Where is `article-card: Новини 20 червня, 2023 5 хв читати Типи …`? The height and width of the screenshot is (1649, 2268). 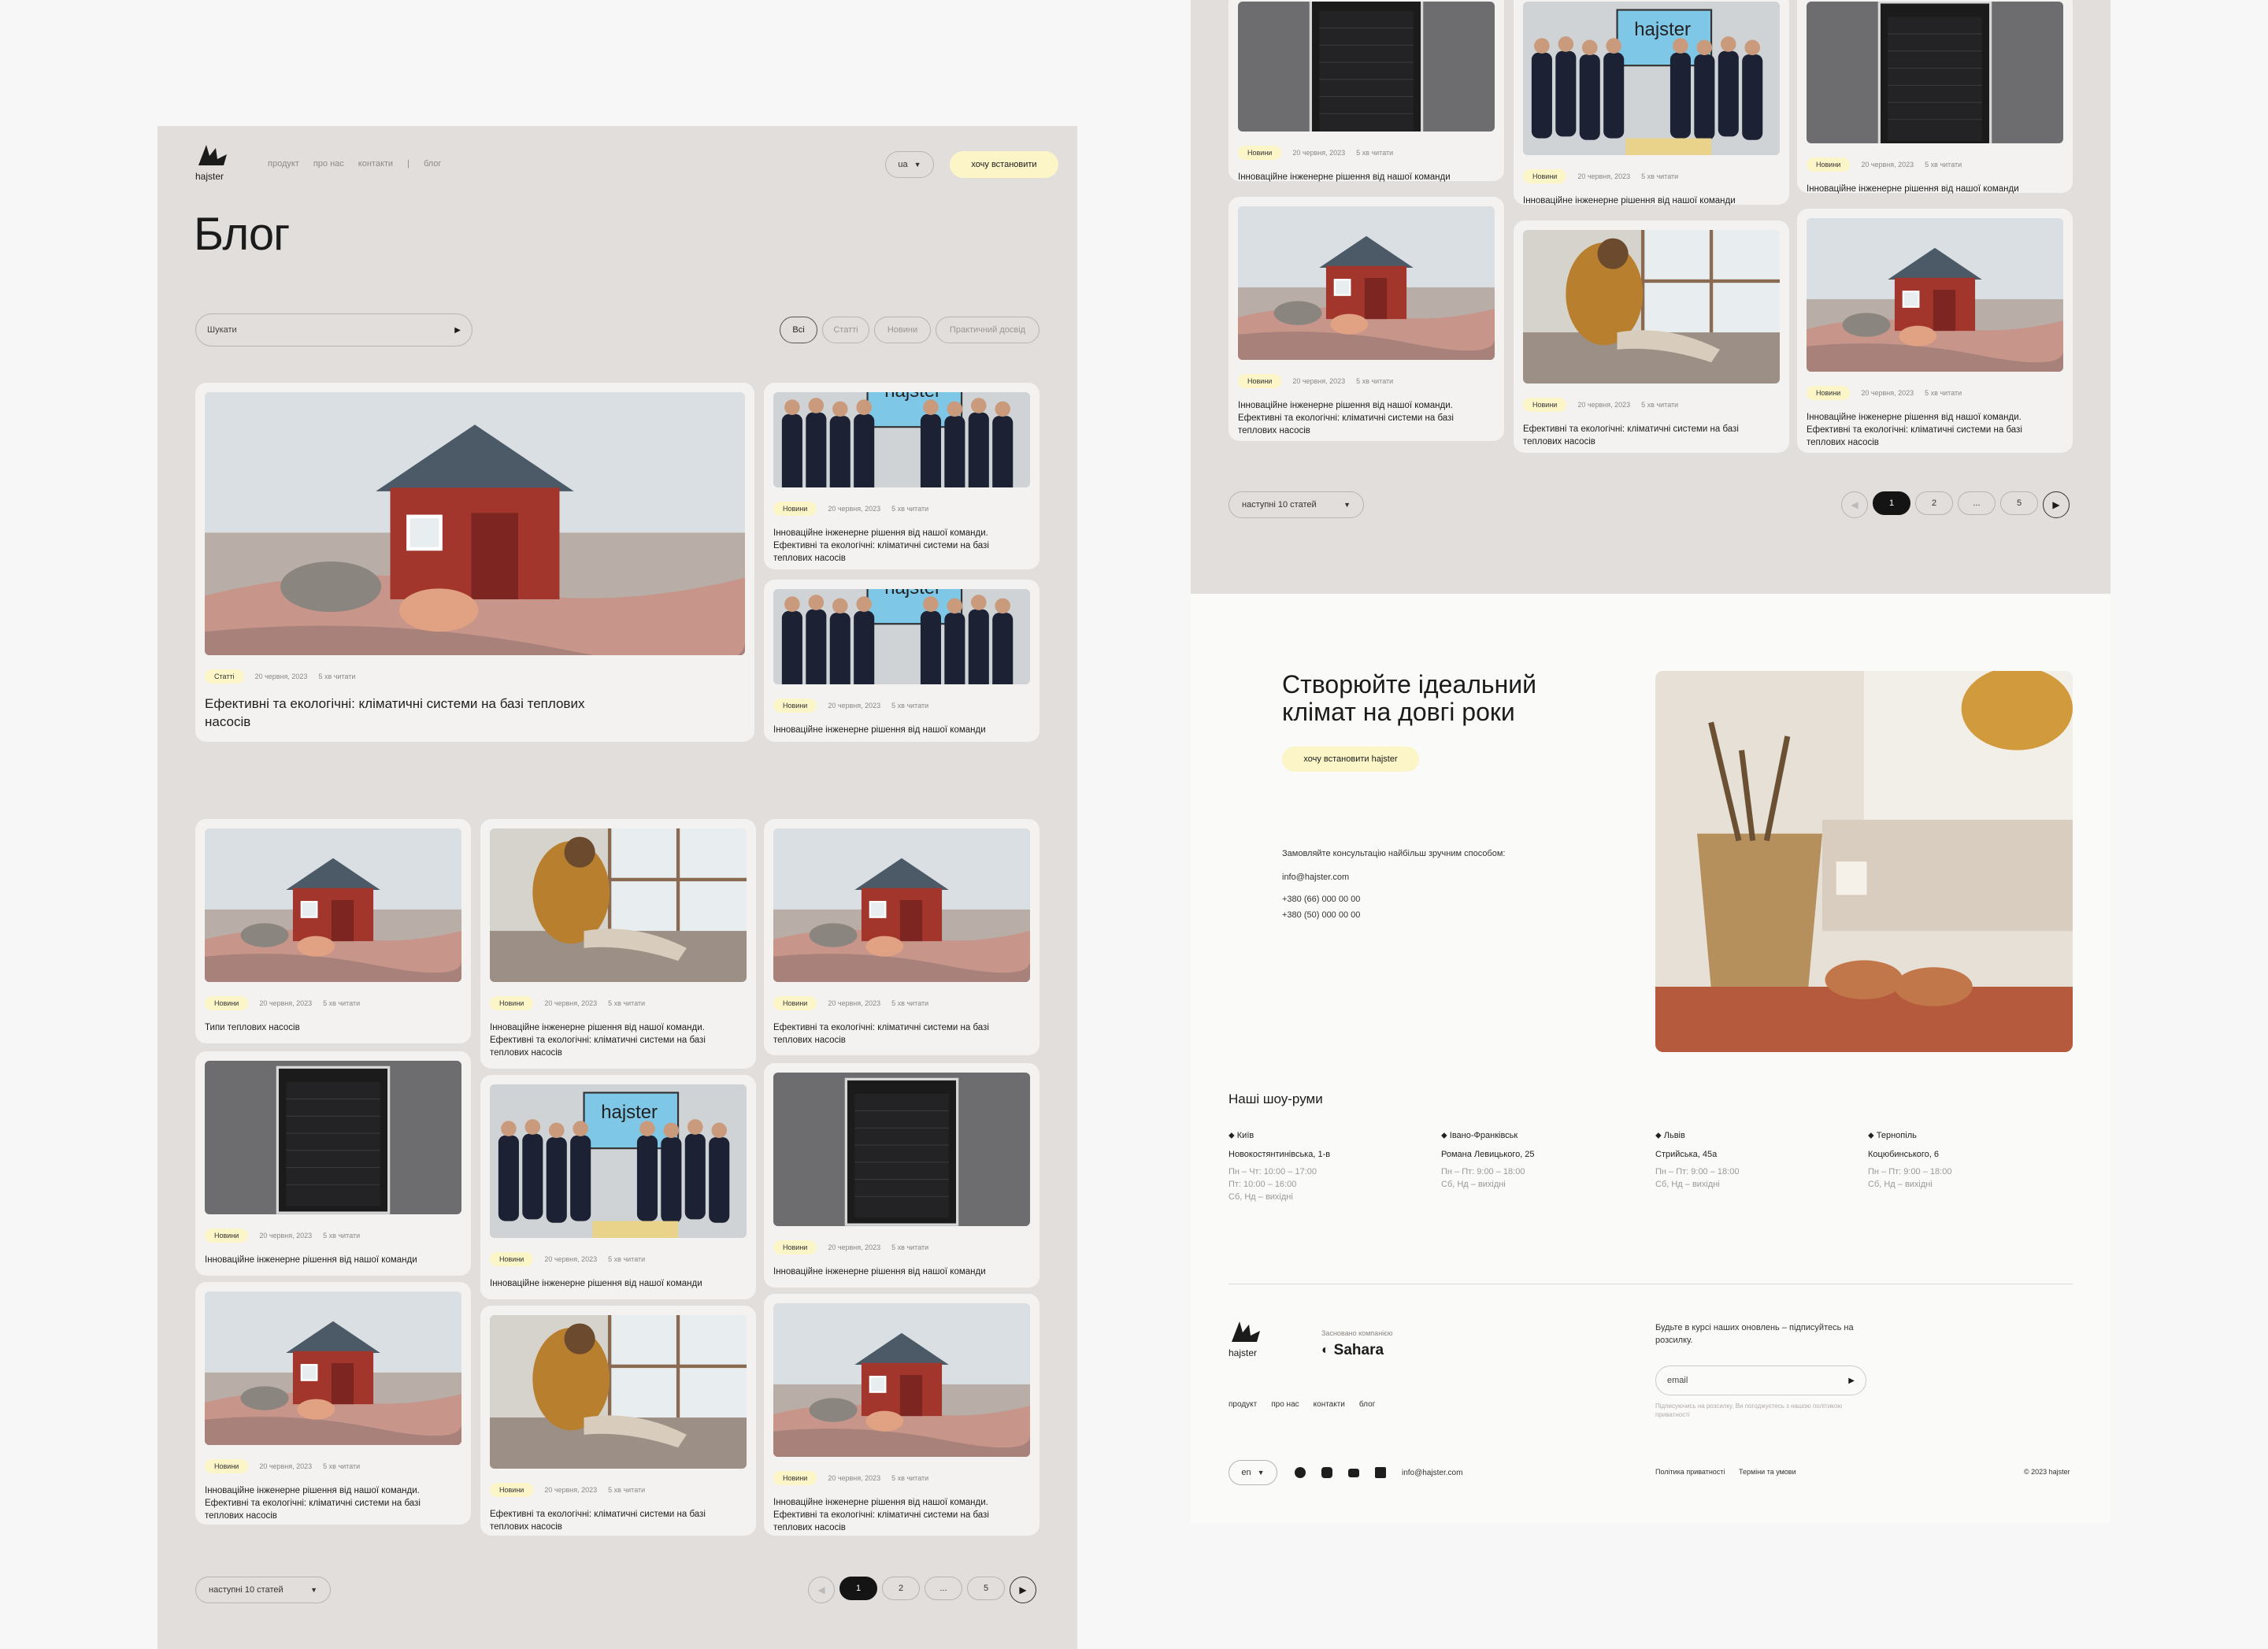
article-card: Новини 20 червня, 2023 5 хв читати Типи … is located at coordinates (333, 931).